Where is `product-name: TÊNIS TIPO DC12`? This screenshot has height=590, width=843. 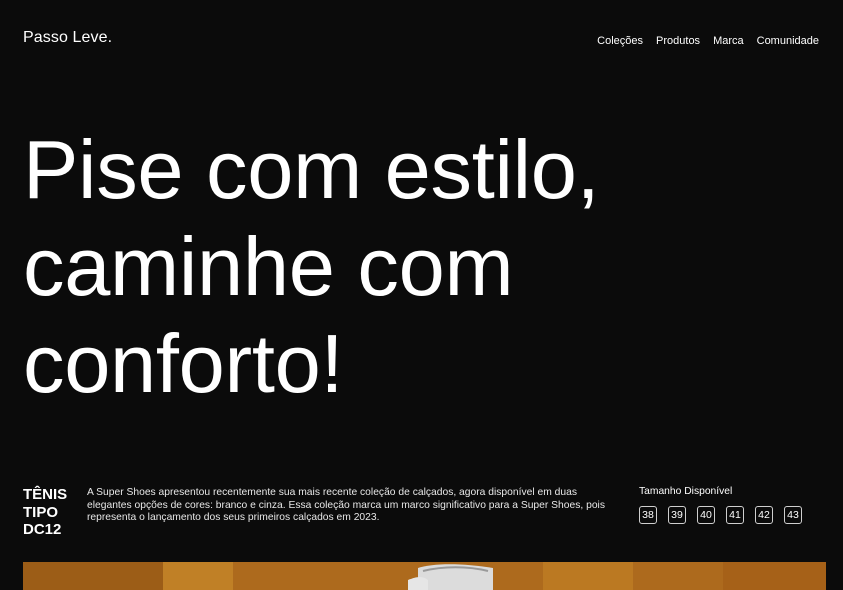 product-name: TÊNIS TIPO DC12 is located at coordinates (53, 512).